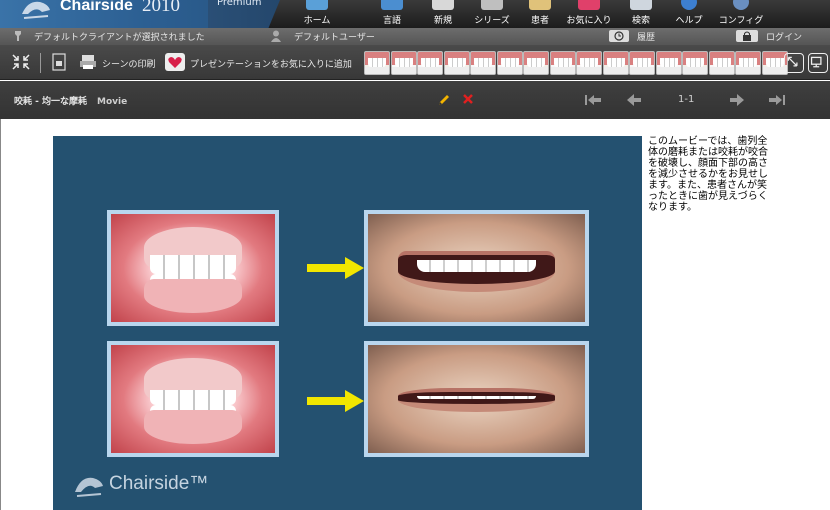  What do you see at coordinates (492, 5) in the screenshot?
I see `series-icon` at bounding box center [492, 5].